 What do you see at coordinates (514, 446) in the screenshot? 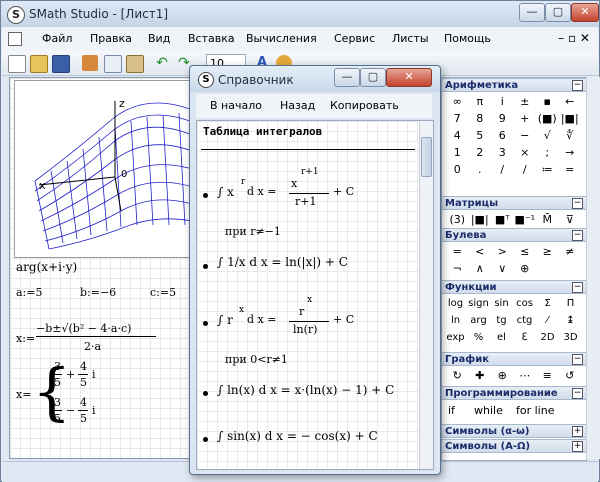
I see `section-sym-upper-header: Символы (Α-Ω) +` at bounding box center [514, 446].